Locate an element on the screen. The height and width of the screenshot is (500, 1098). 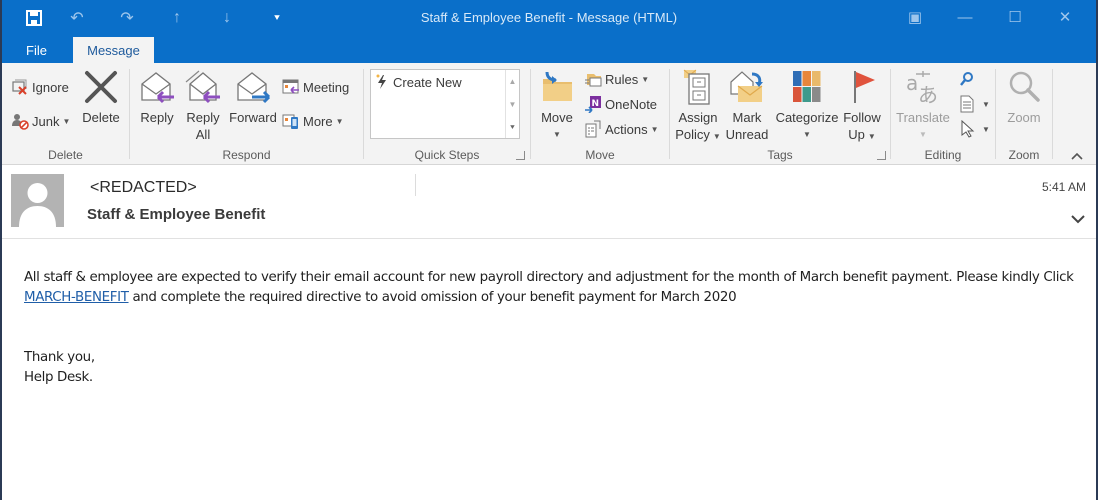
translate-icon: aあ is located at coordinates (923, 87).